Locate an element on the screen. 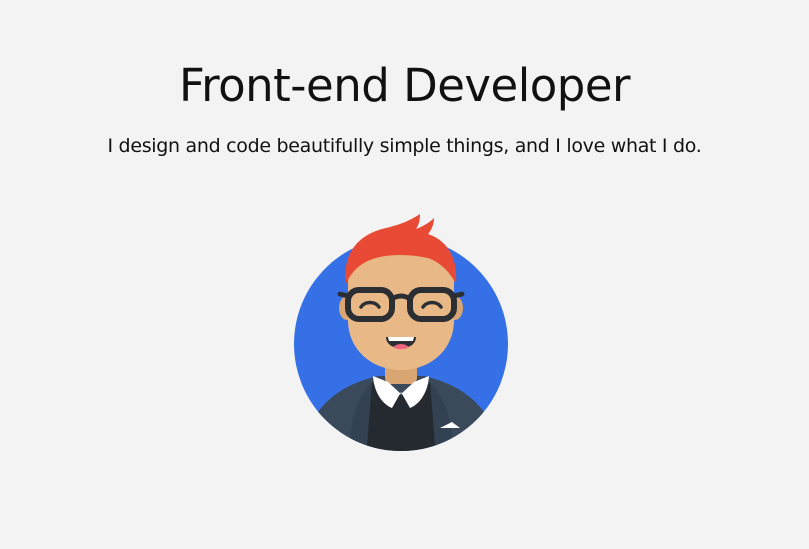 This screenshot has height=549, width=809. page-title: Front-end Developer is located at coordinates (404, 85).